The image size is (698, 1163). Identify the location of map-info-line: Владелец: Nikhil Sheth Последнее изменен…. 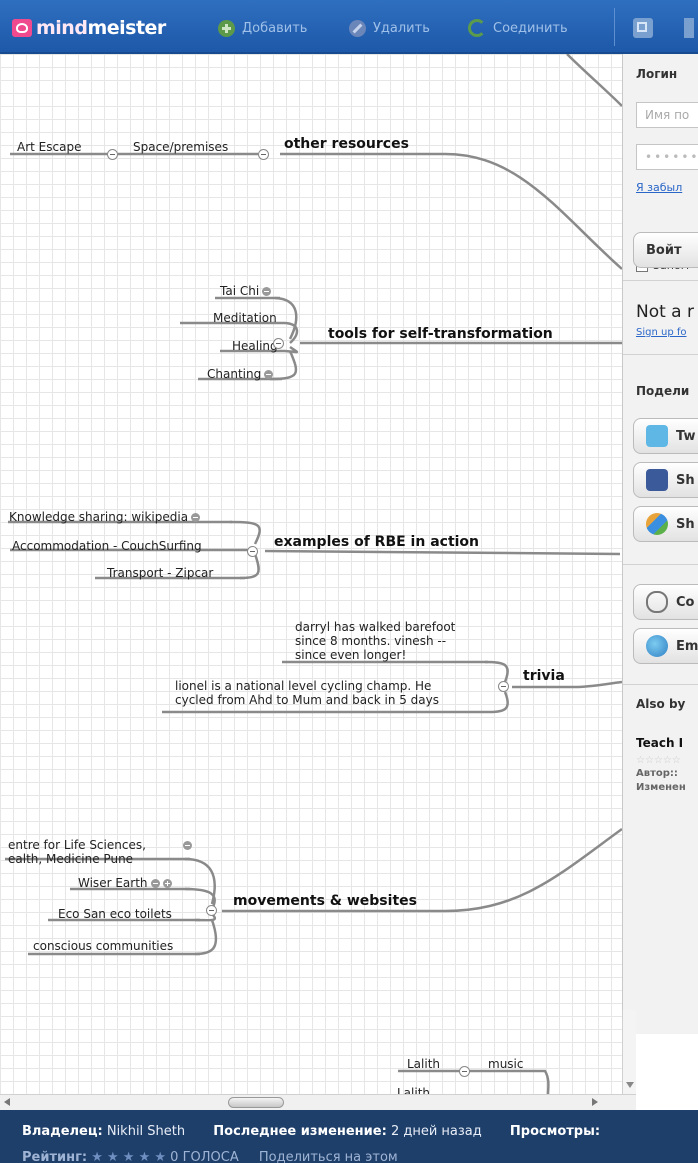
(311, 1131).